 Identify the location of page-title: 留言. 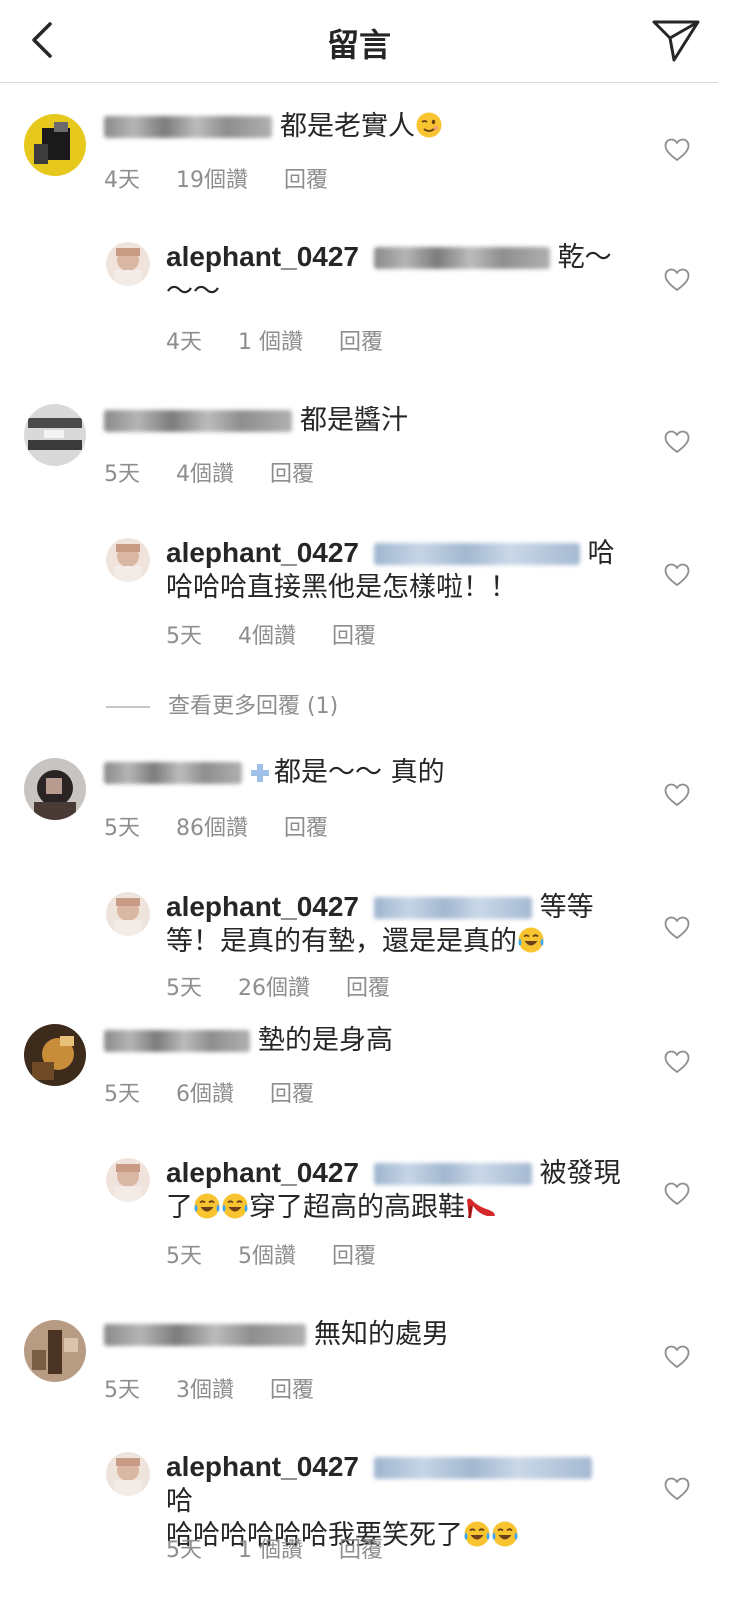
(358, 45).